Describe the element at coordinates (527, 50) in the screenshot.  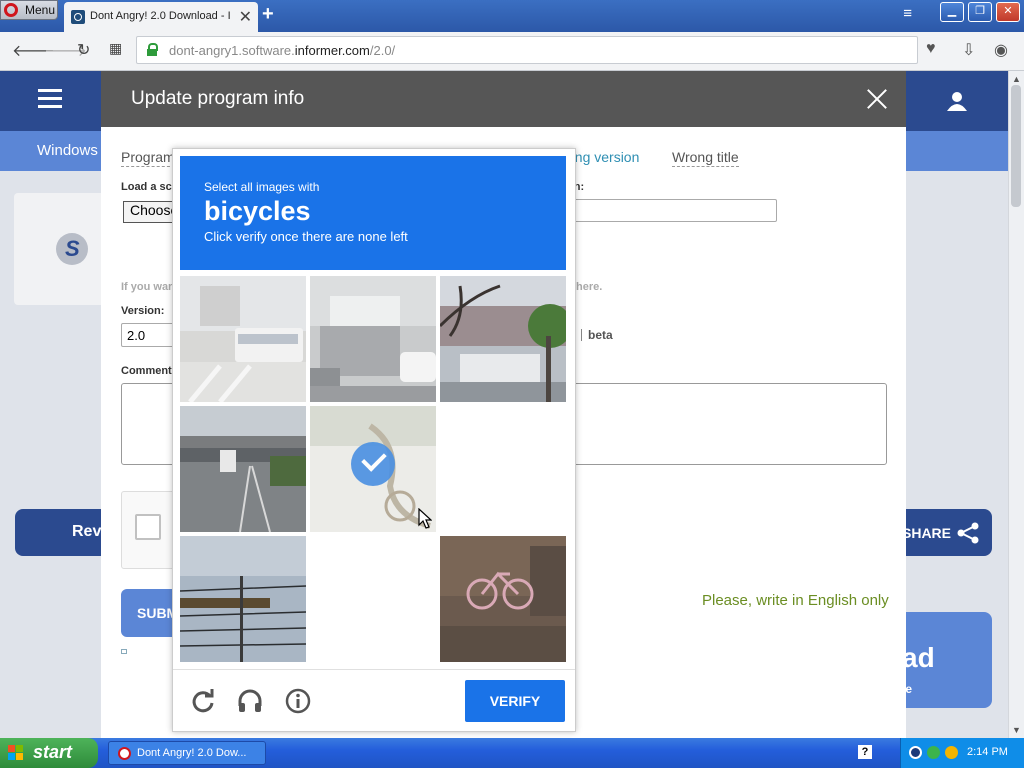
I see `url-field: dont-angry1.software.informer.com/2.0/` at that location.